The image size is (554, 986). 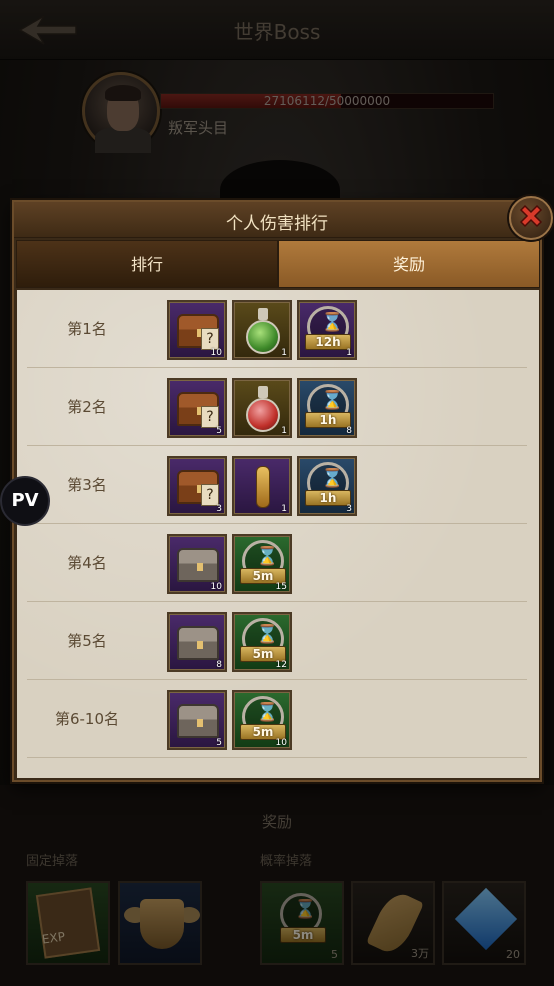 I want to click on rank-label: 第4名, so click(x=87, y=563).